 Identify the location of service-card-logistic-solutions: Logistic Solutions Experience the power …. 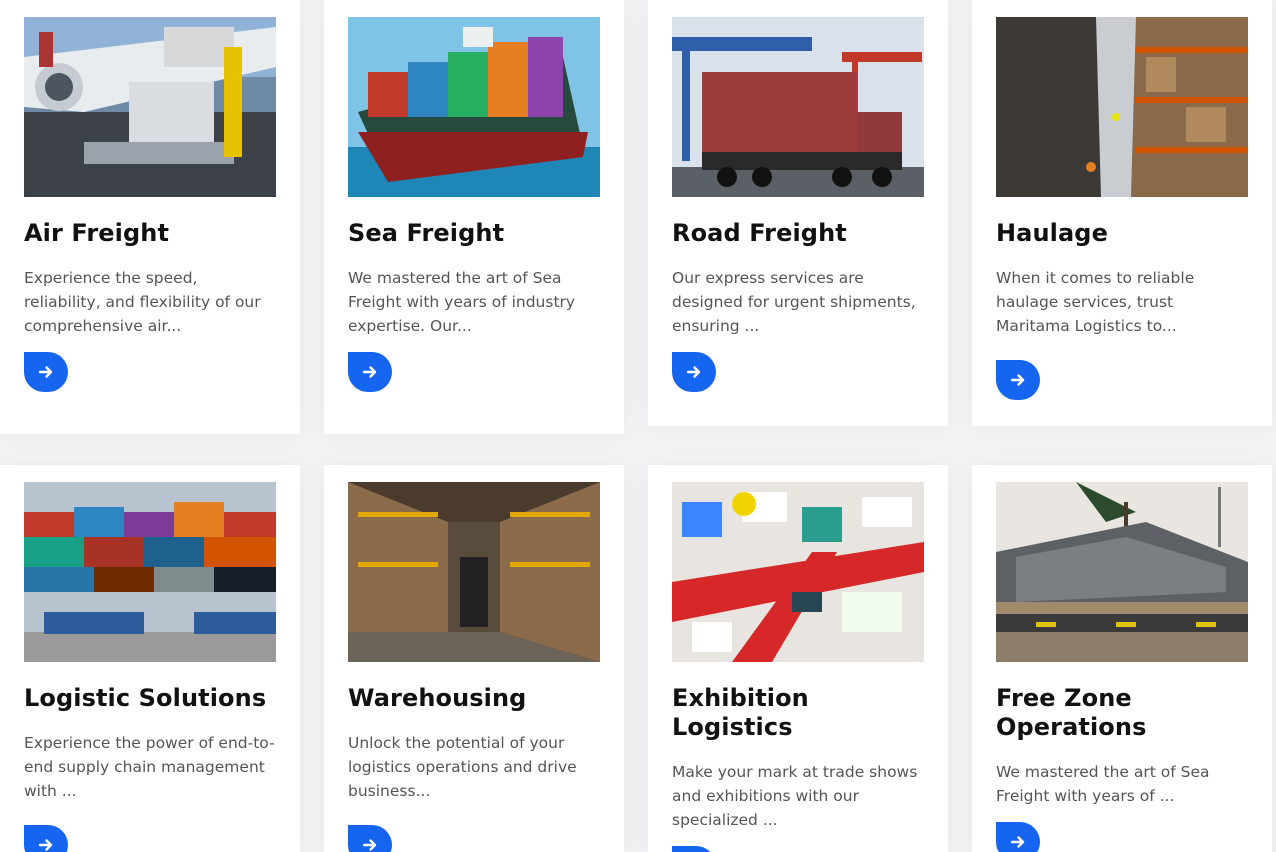
(150, 658).